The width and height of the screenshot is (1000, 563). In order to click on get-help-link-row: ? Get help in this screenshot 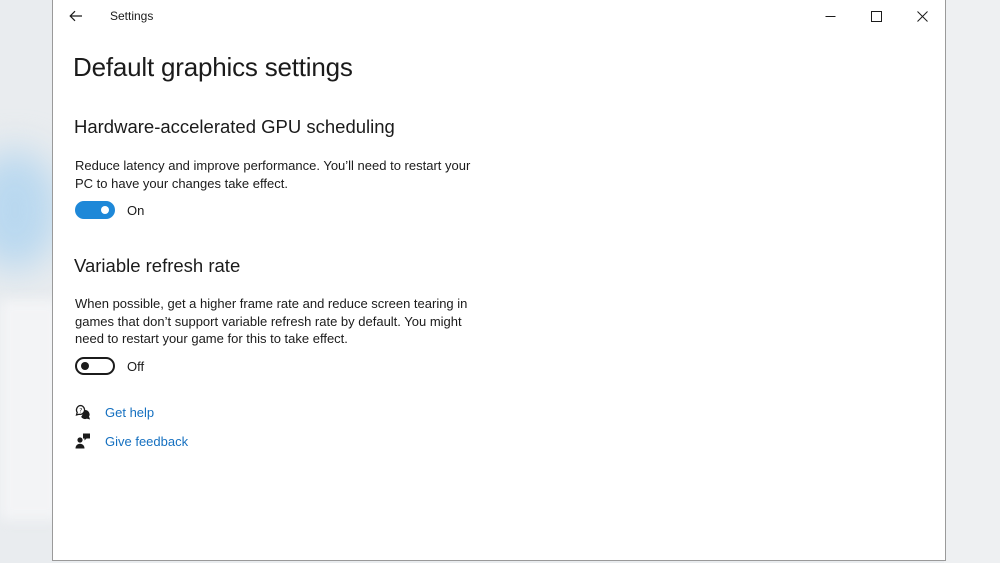, I will do `click(114, 412)`.